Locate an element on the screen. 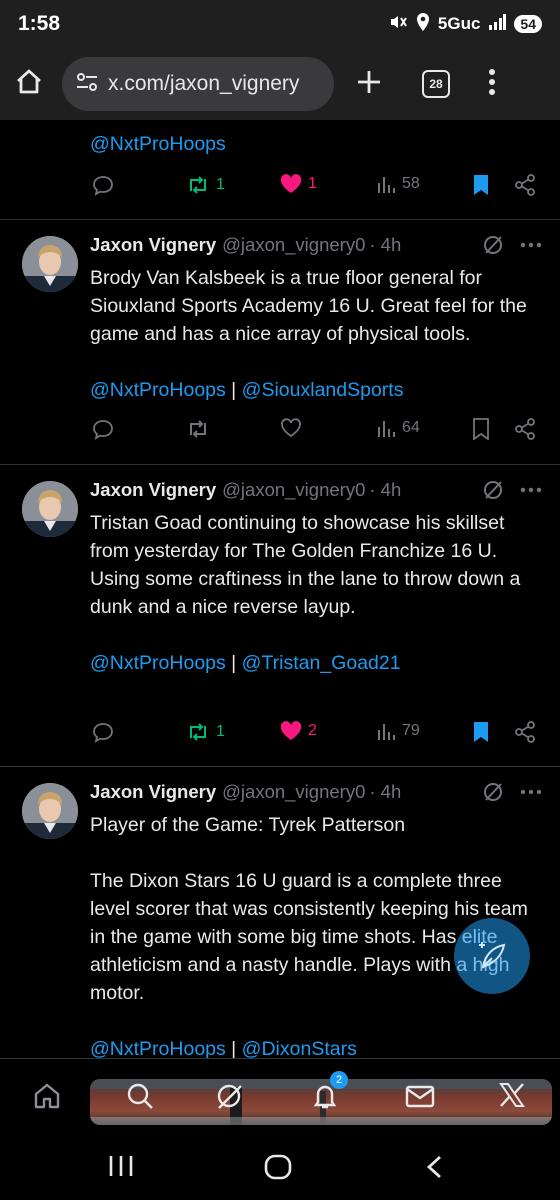  notification-badge: 2 is located at coordinates (339, 1080).